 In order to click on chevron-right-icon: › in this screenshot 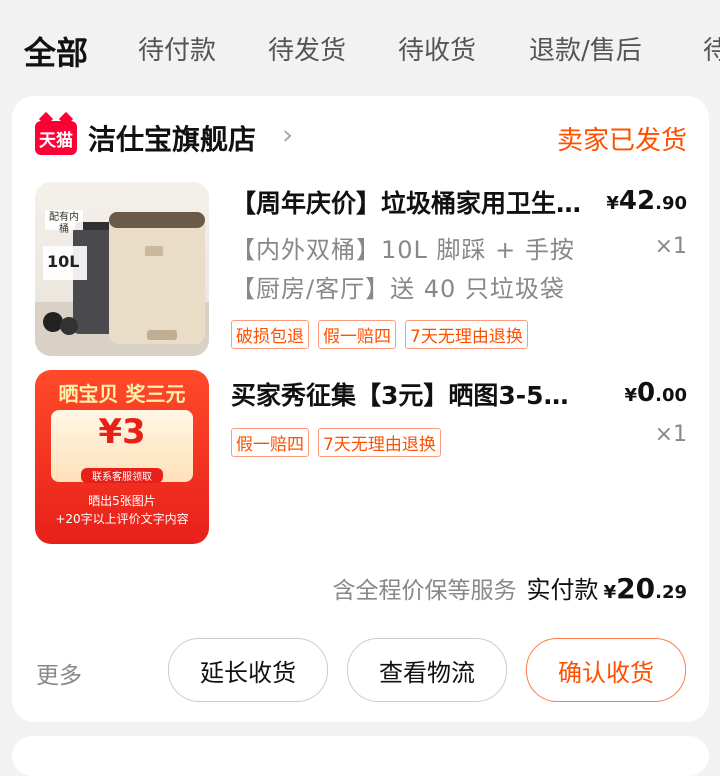, I will do `click(287, 134)`.